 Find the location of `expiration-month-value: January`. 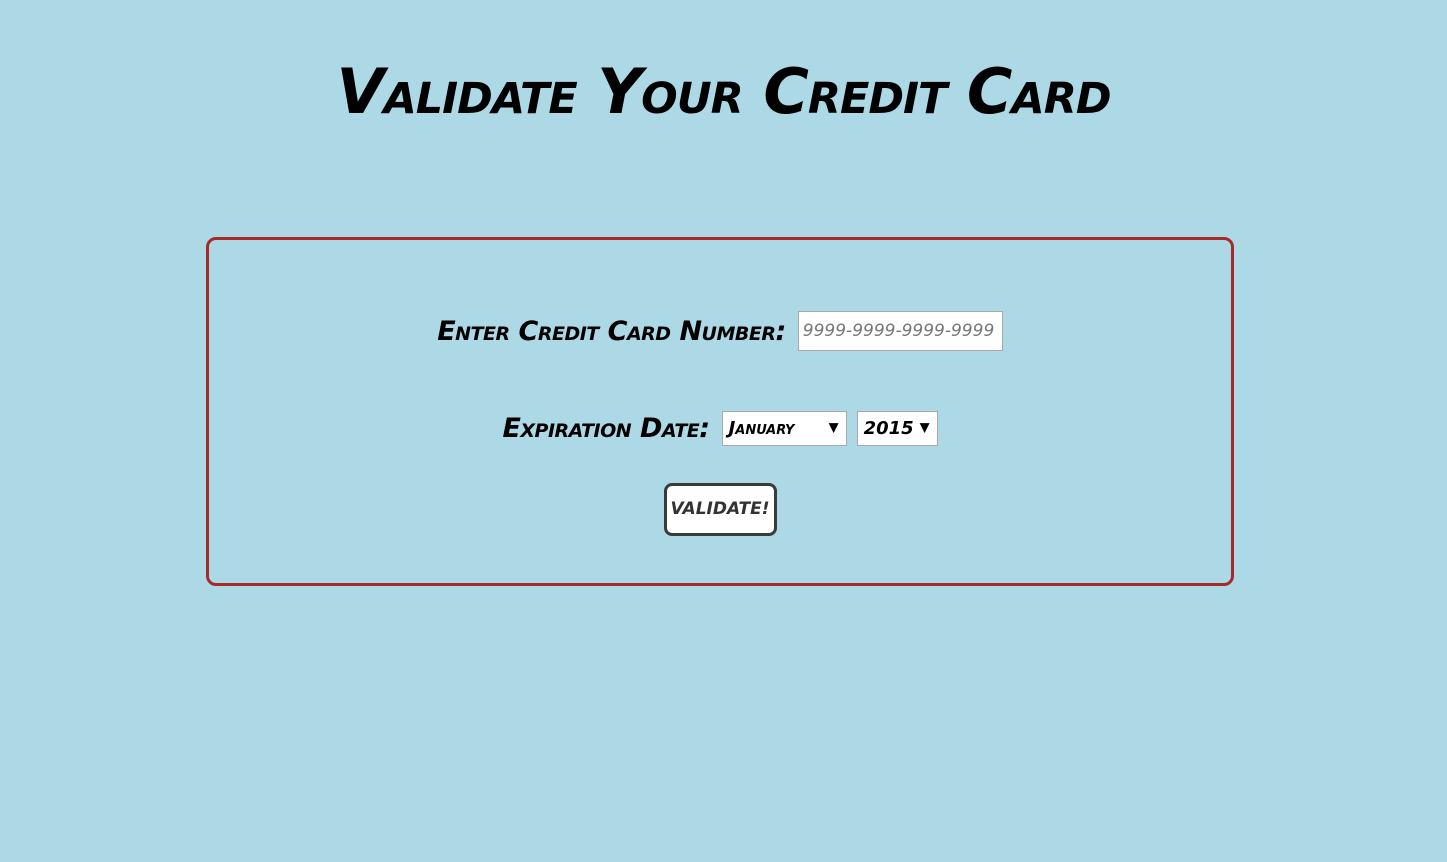

expiration-month-value: January is located at coordinates (761, 428).